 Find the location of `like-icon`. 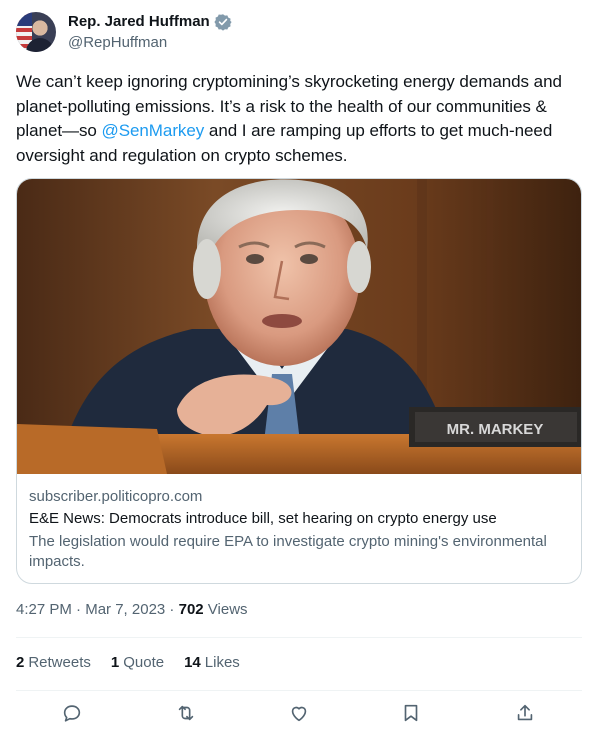

like-icon is located at coordinates (300, 714).